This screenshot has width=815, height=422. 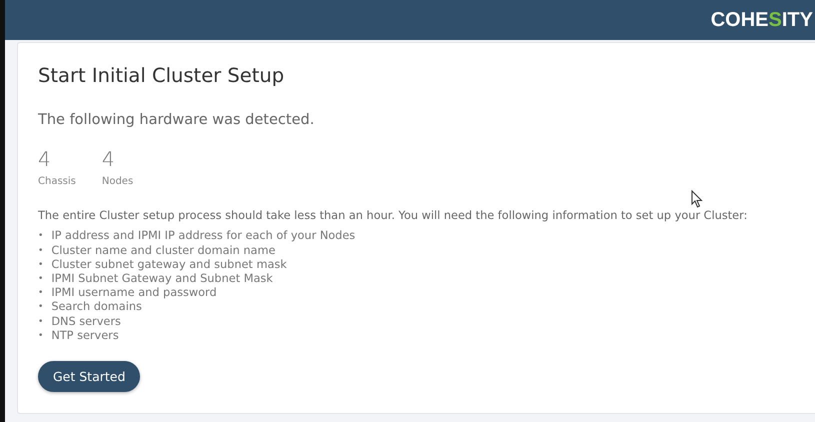 I want to click on requirement-text: IP address and IPMI IP address for each of your Nodes, so click(x=203, y=236).